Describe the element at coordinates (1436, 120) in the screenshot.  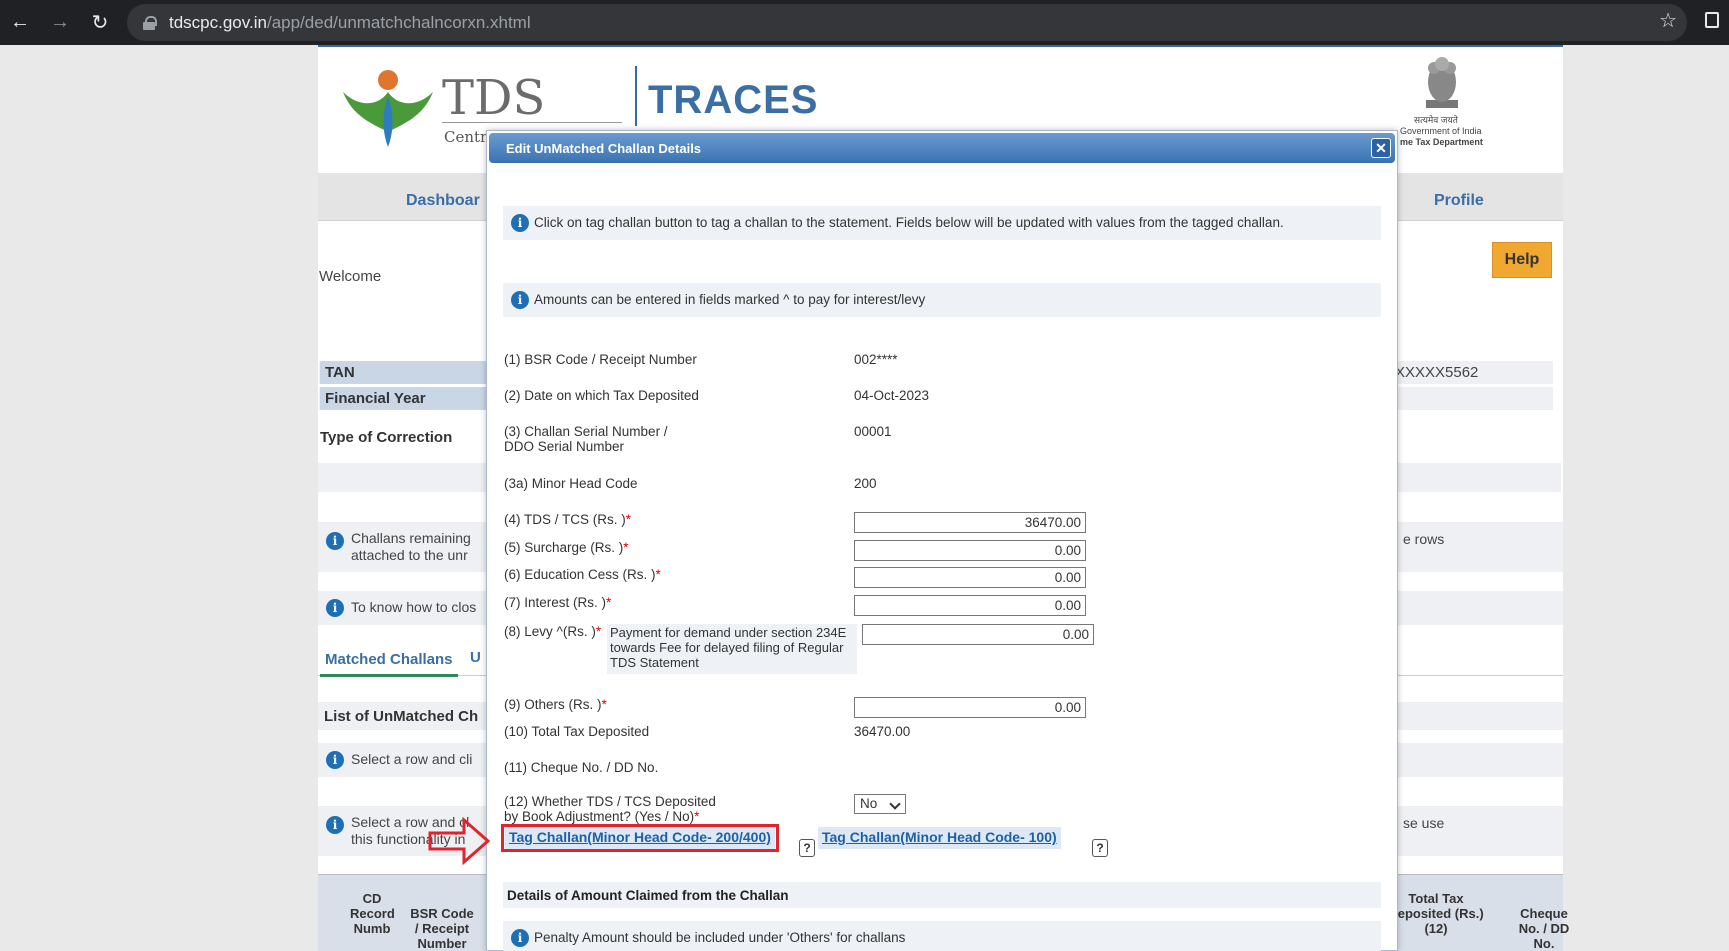
I see `goi-hindi: सत्यमेव जयते` at that location.